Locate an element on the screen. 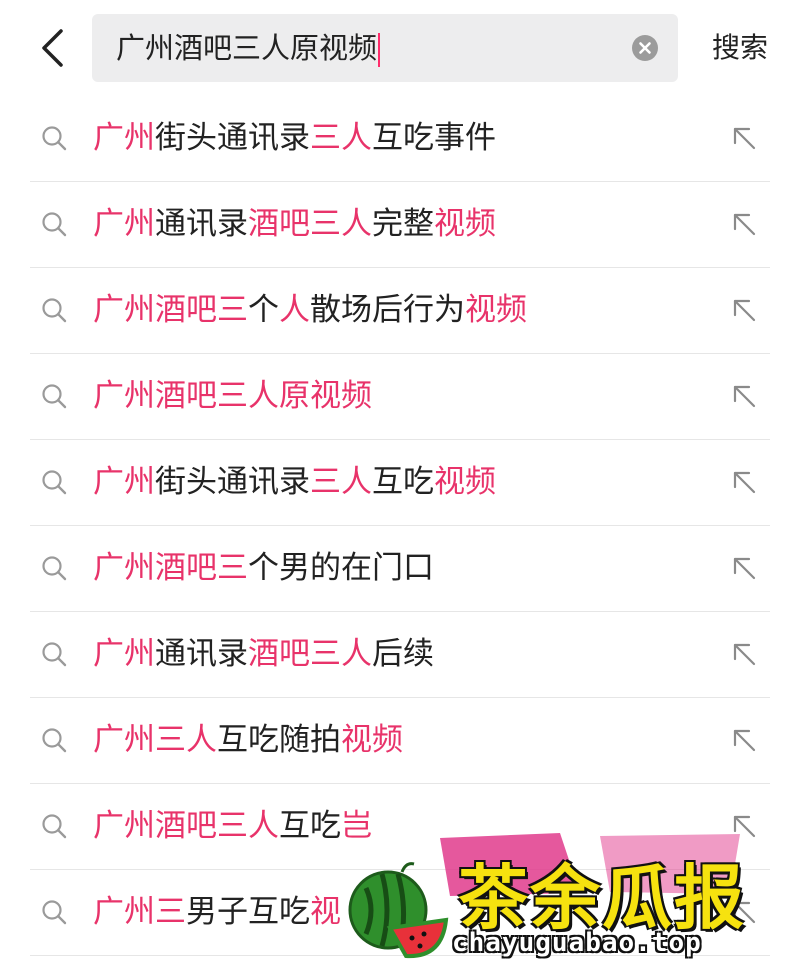  suggestion-text: 完整 is located at coordinates (403, 224).